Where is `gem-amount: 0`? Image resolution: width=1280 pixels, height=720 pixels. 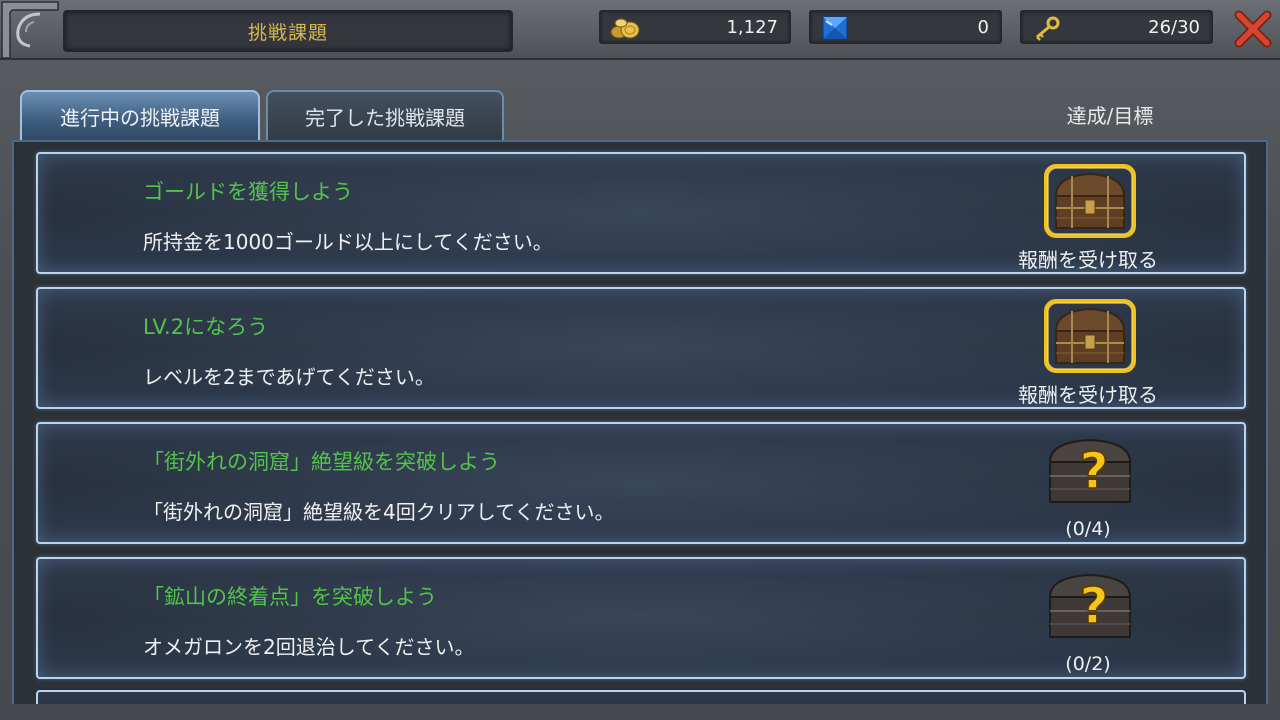 gem-amount: 0 is located at coordinates (983, 27).